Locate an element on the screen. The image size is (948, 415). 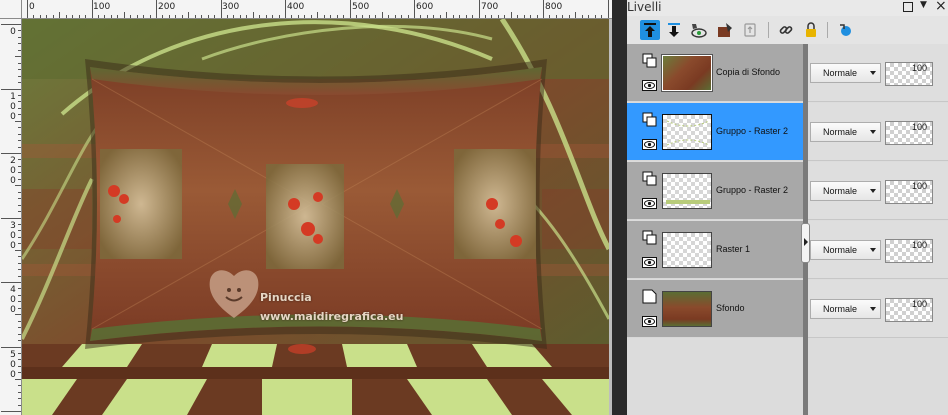
move-layer-up-icon is located at coordinates (650, 30).